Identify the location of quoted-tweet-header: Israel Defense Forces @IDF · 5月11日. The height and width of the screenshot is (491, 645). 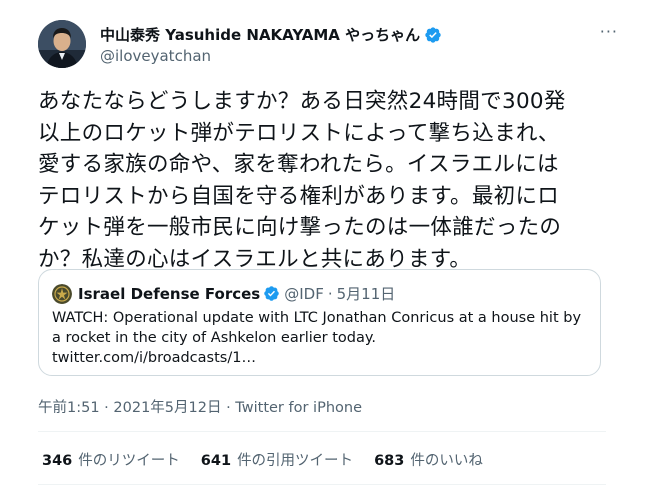
(223, 293).